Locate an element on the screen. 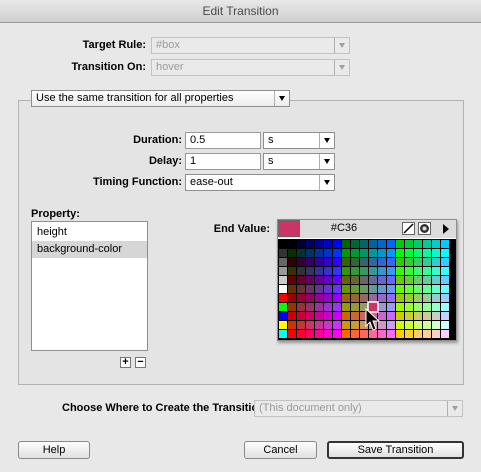  target-rule-select: #box is located at coordinates (250, 45).